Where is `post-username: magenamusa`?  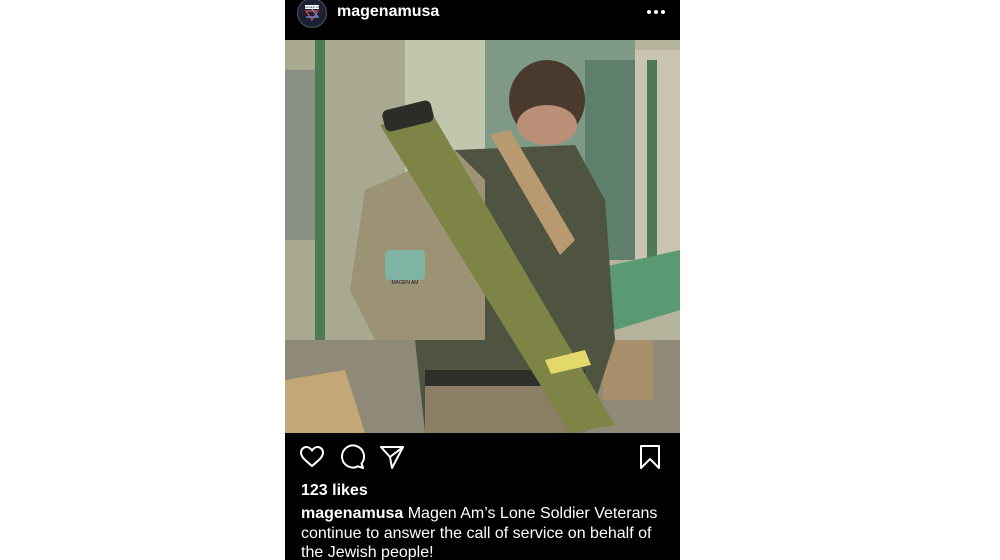
post-username: magenamusa is located at coordinates (388, 12).